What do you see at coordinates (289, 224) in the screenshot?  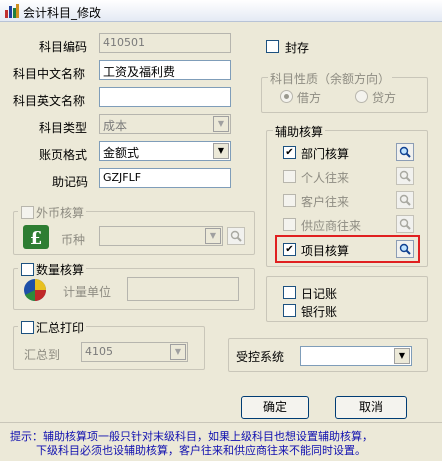 I see `supplier-checkbox` at bounding box center [289, 224].